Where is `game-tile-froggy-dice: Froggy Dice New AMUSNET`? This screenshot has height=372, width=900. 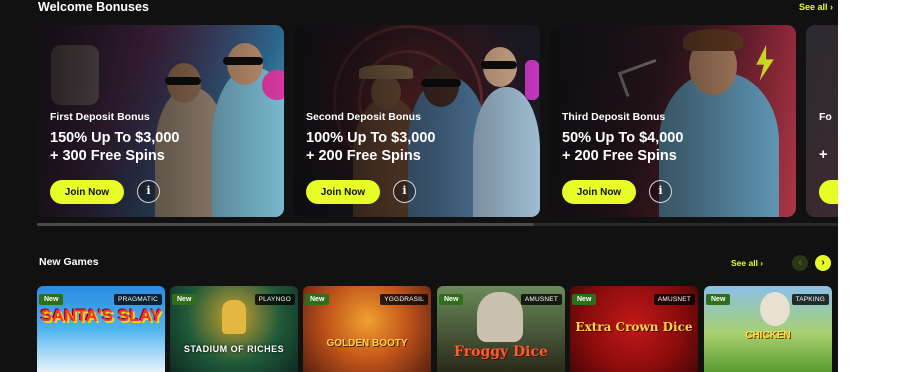
game-tile-froggy-dice: Froggy Dice New AMUSNET is located at coordinates (501, 329).